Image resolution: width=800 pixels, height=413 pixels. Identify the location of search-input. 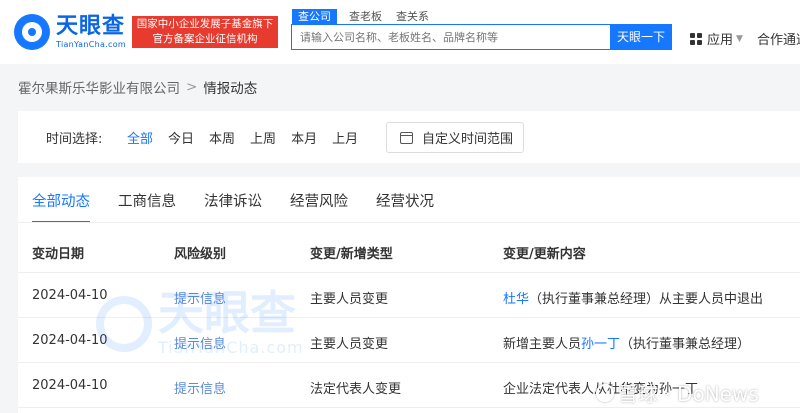
(451, 37).